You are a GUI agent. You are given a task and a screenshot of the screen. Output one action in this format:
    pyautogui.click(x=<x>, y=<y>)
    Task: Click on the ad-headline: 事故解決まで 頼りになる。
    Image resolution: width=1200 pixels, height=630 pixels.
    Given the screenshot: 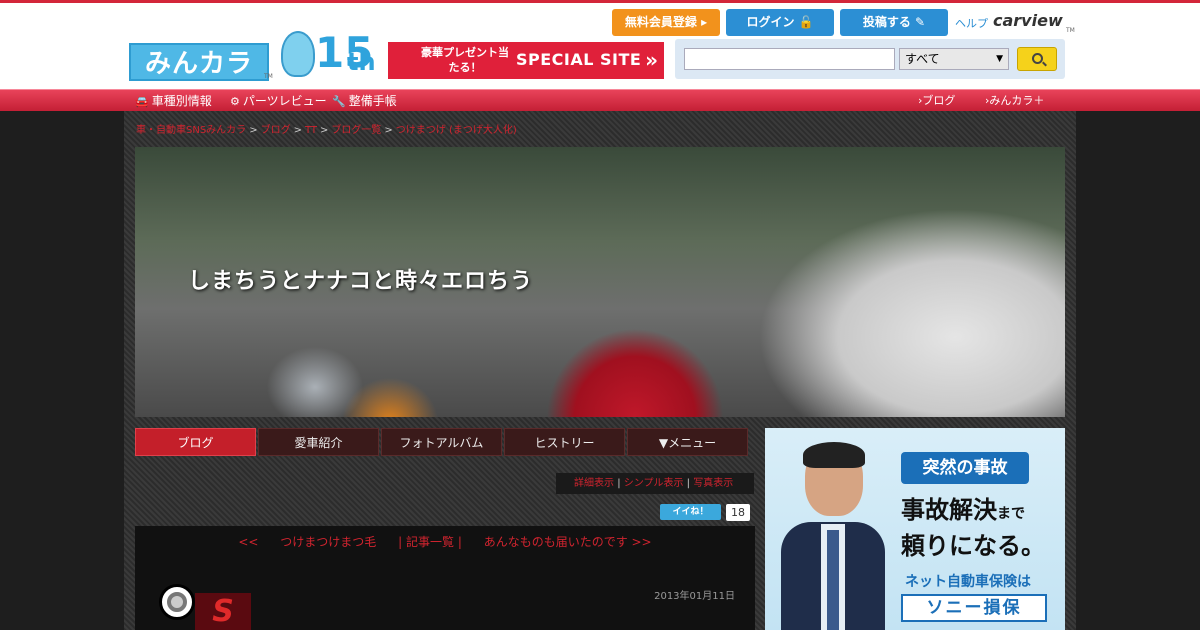 What is the action you would take?
    pyautogui.click(x=973, y=528)
    